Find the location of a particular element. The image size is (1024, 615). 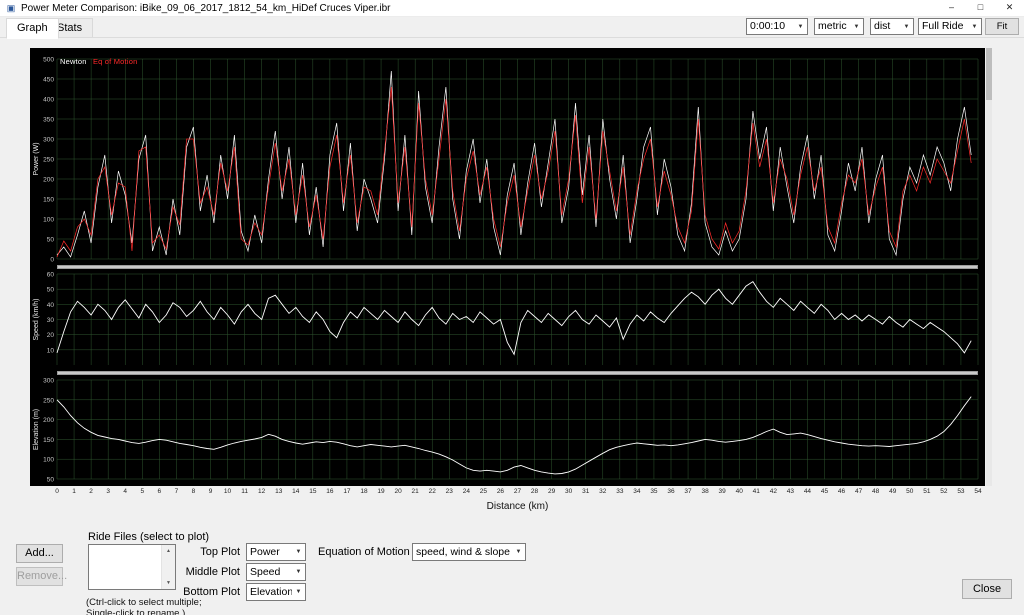

close-button: Close is located at coordinates (987, 589).